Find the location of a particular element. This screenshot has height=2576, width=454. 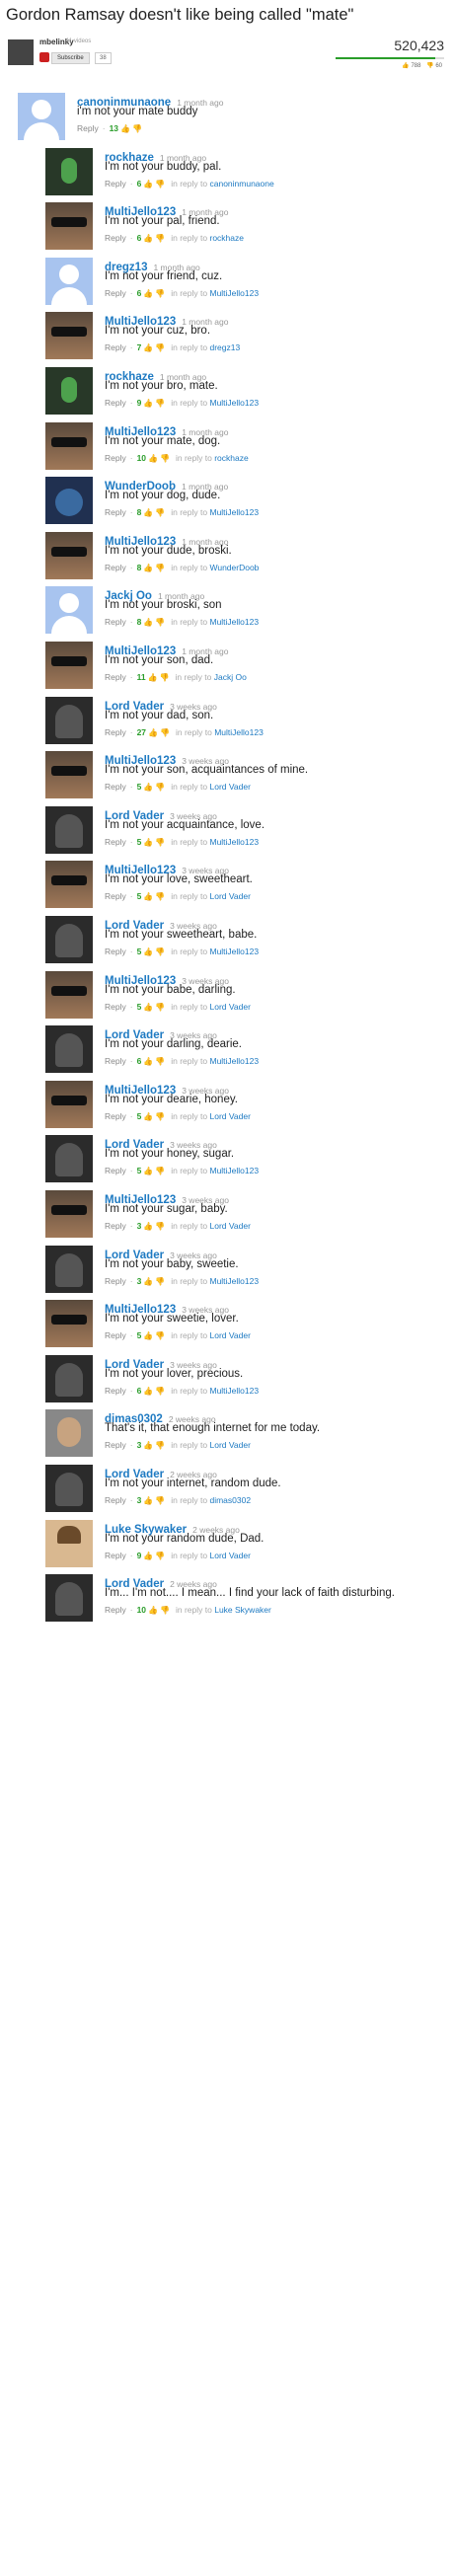

photo-avatar is located at coordinates (69, 1433).